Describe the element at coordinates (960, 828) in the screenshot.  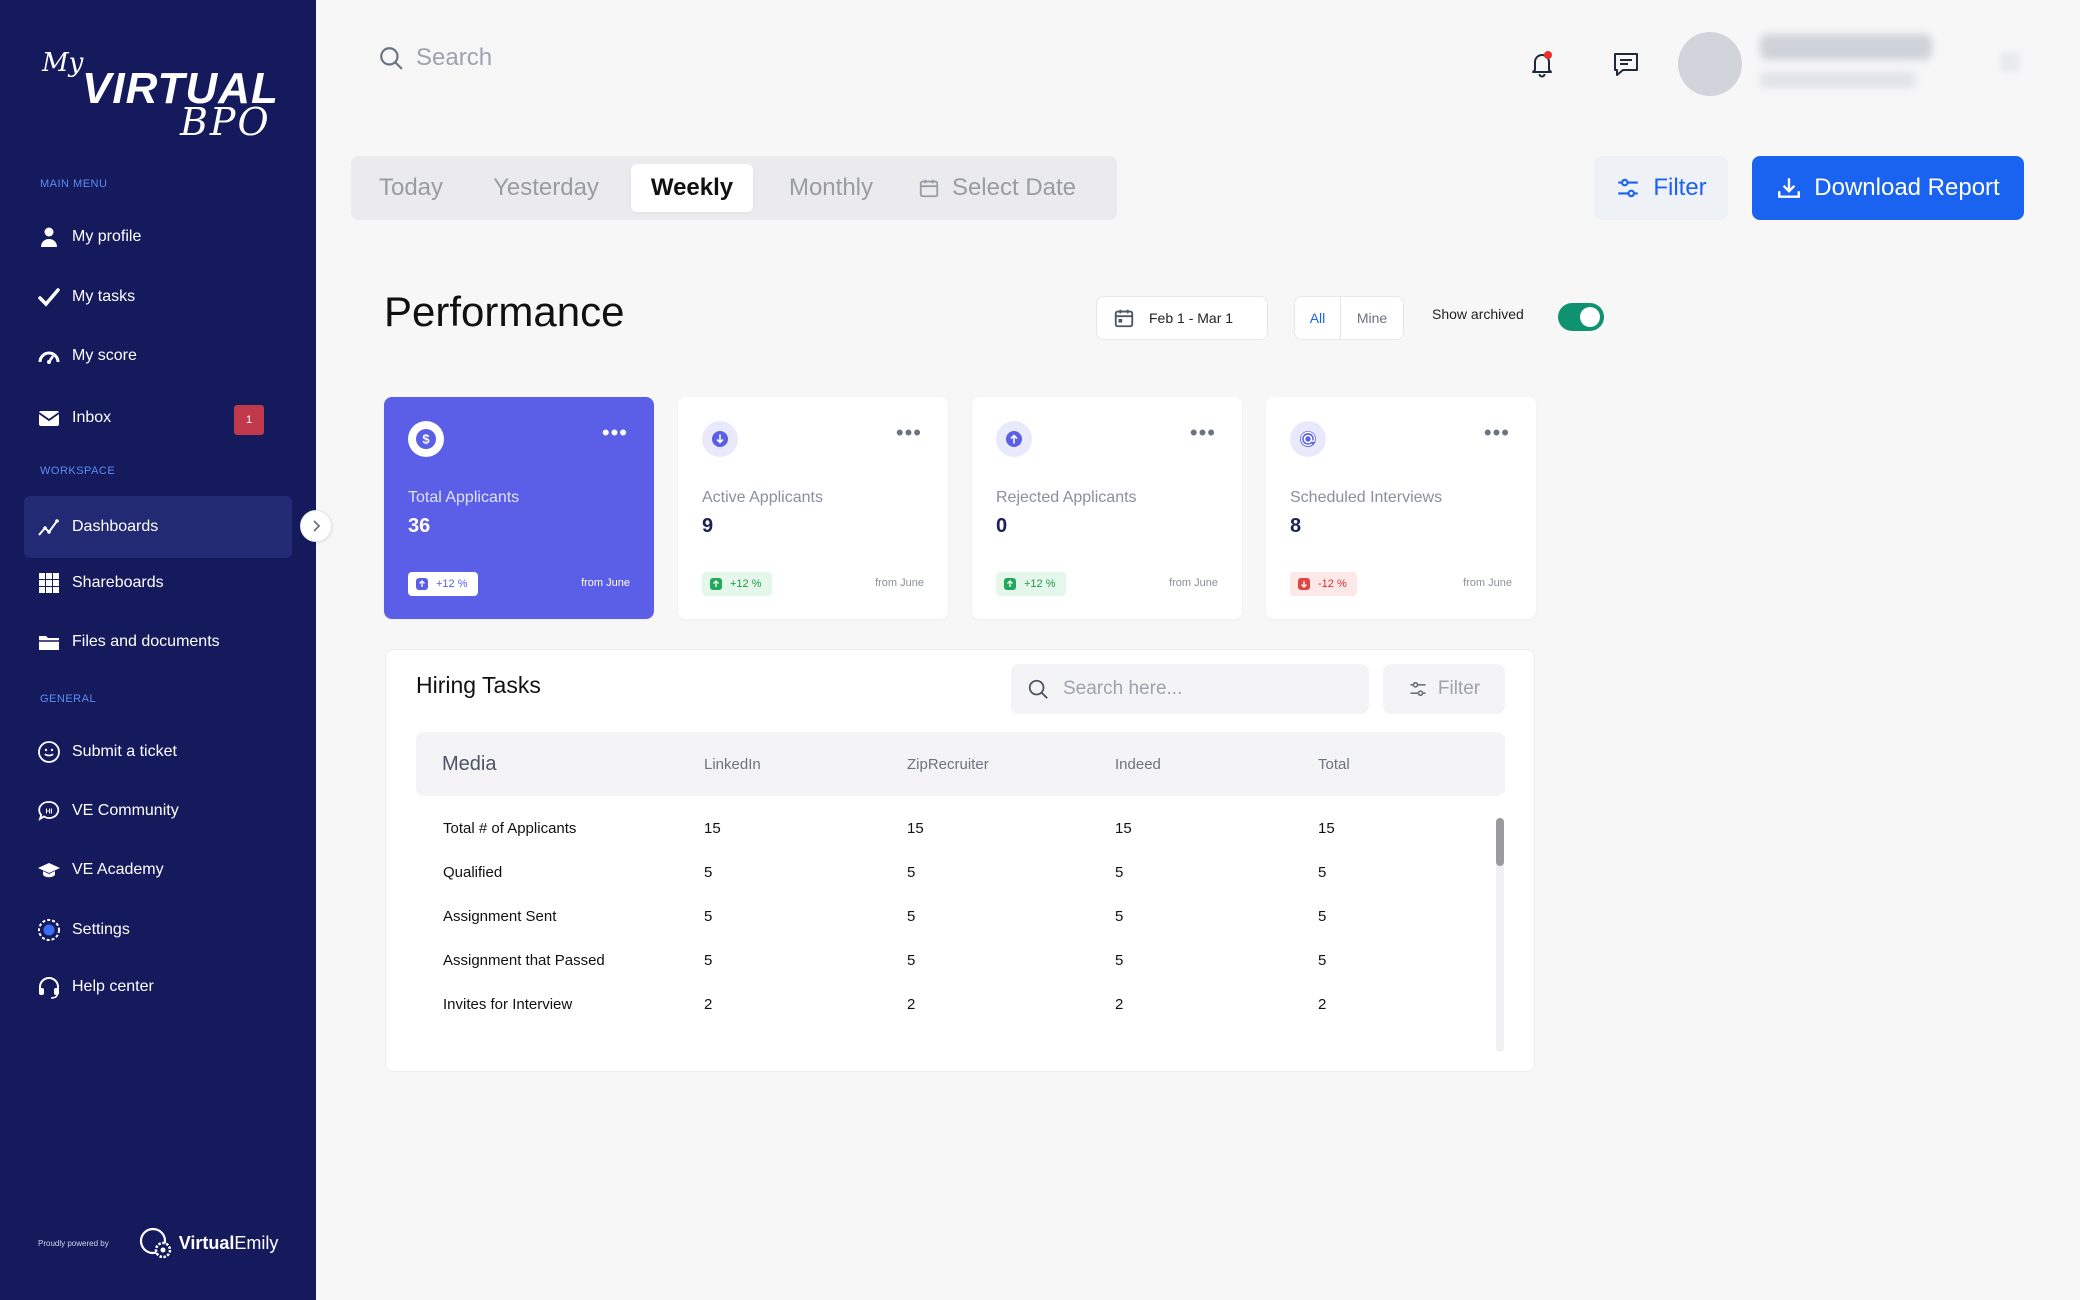
I see `table-row: Total # of Applicants 15 15 15 15` at that location.